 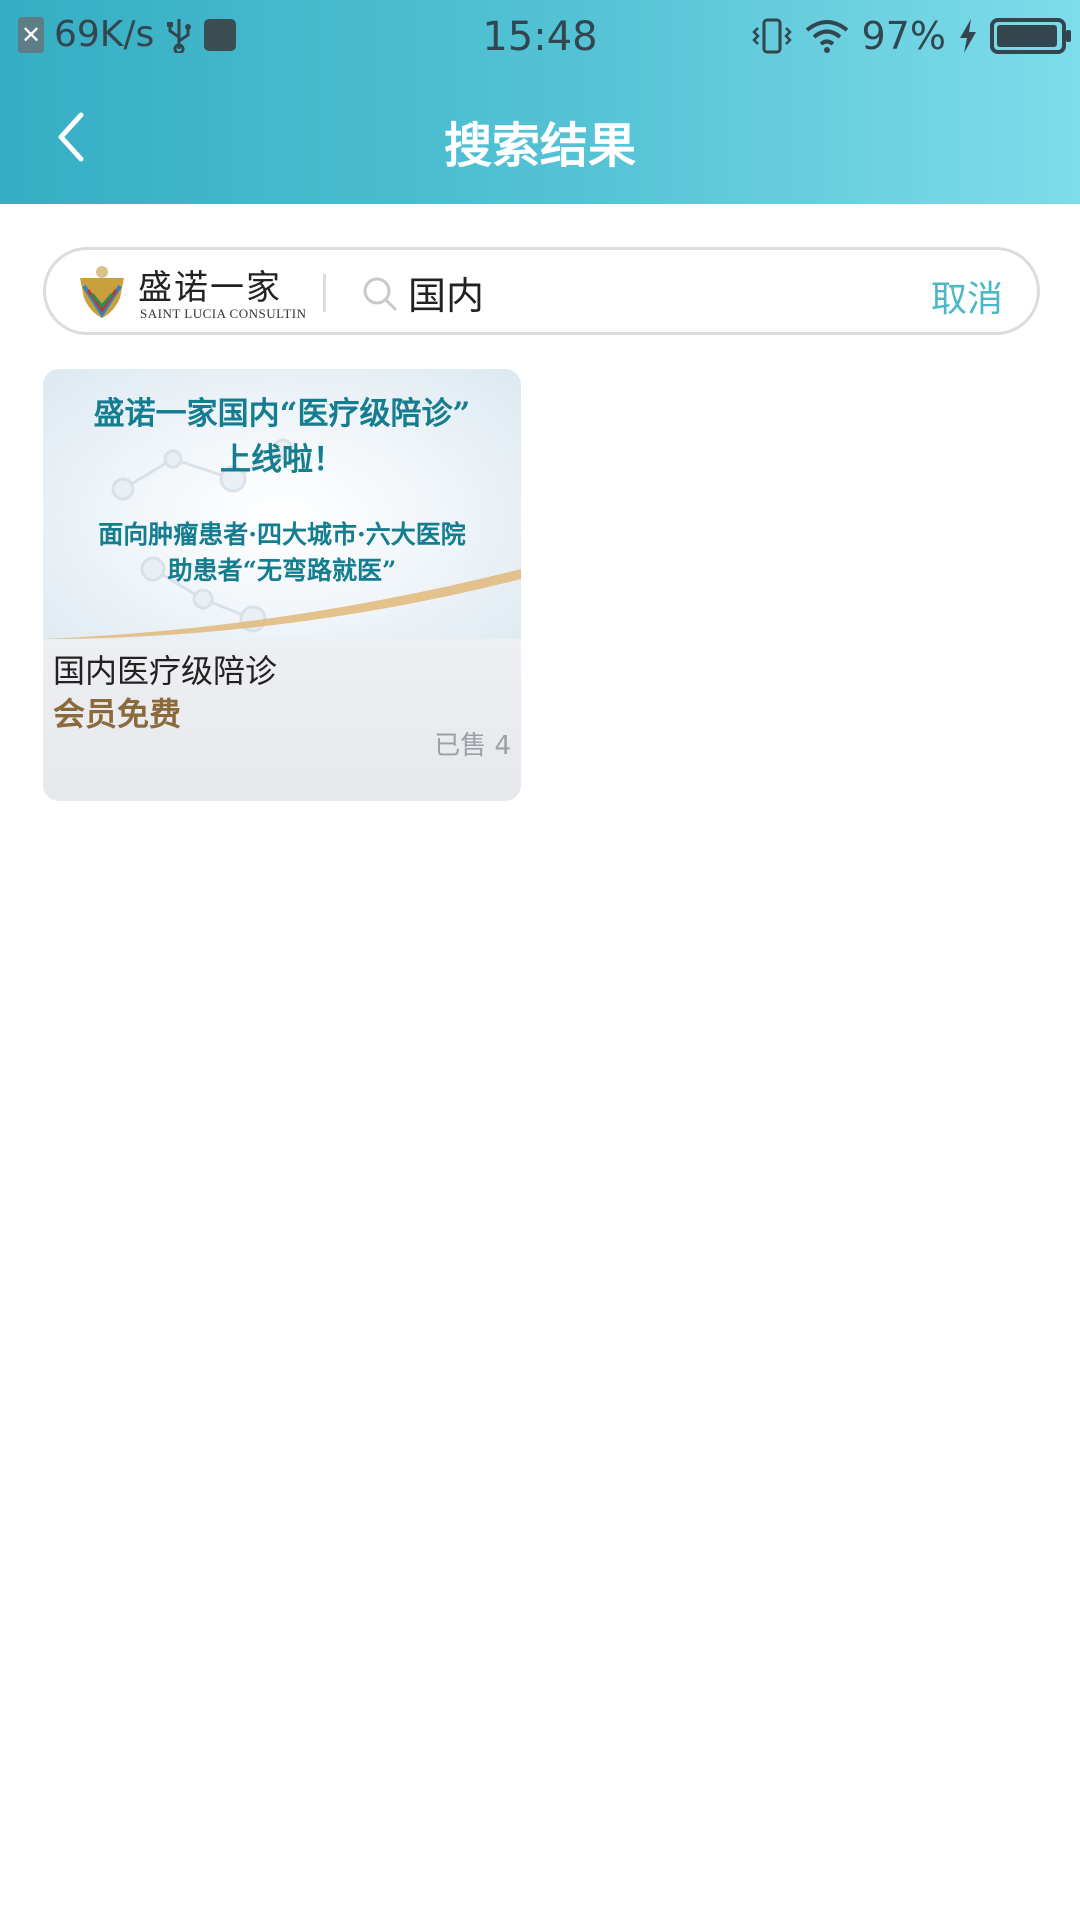 What do you see at coordinates (282, 460) in the screenshot?
I see `banner-headline-line-2: 上线啦！` at bounding box center [282, 460].